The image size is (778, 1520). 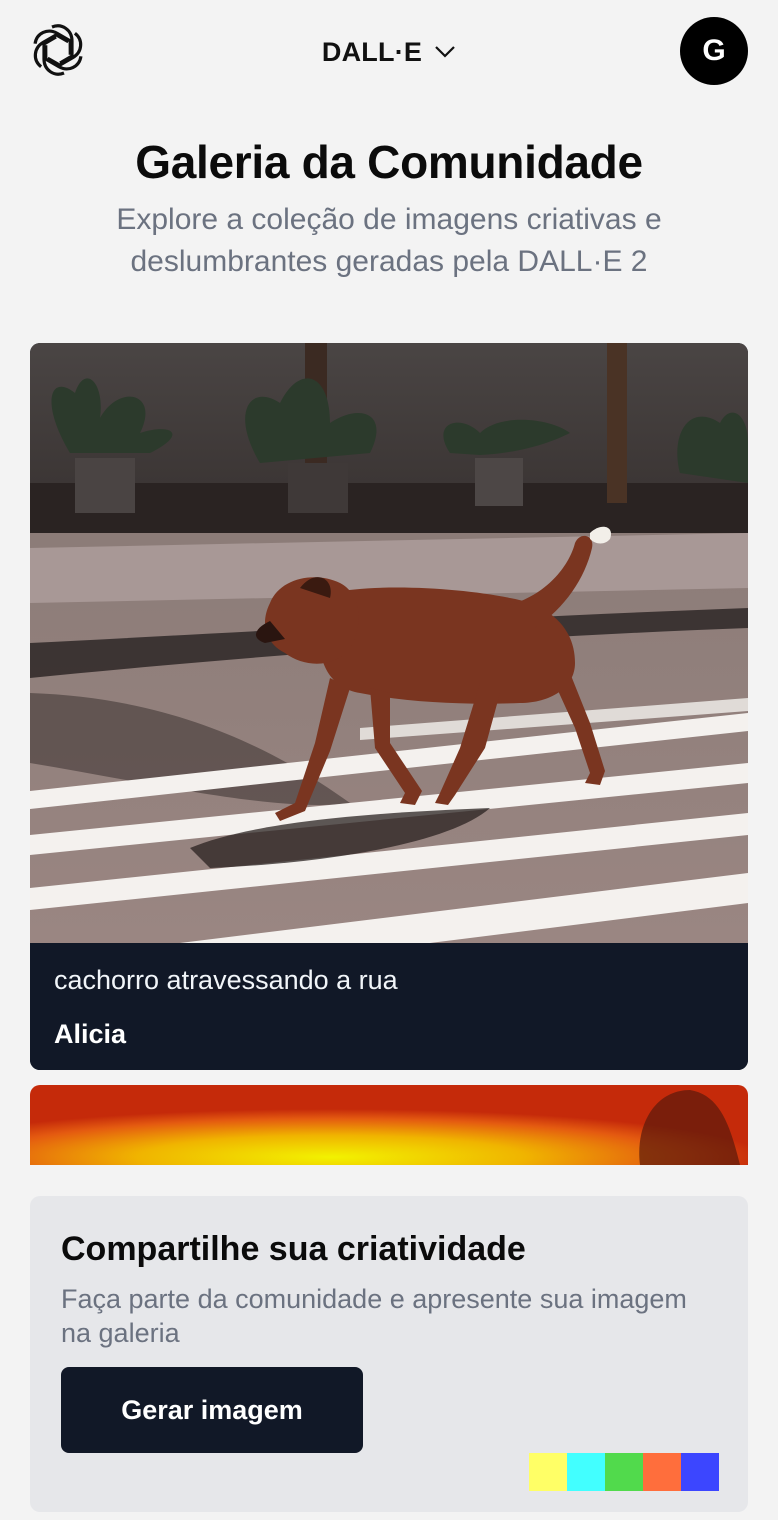 What do you see at coordinates (372, 51) in the screenshot?
I see `model-label: DALL·E` at bounding box center [372, 51].